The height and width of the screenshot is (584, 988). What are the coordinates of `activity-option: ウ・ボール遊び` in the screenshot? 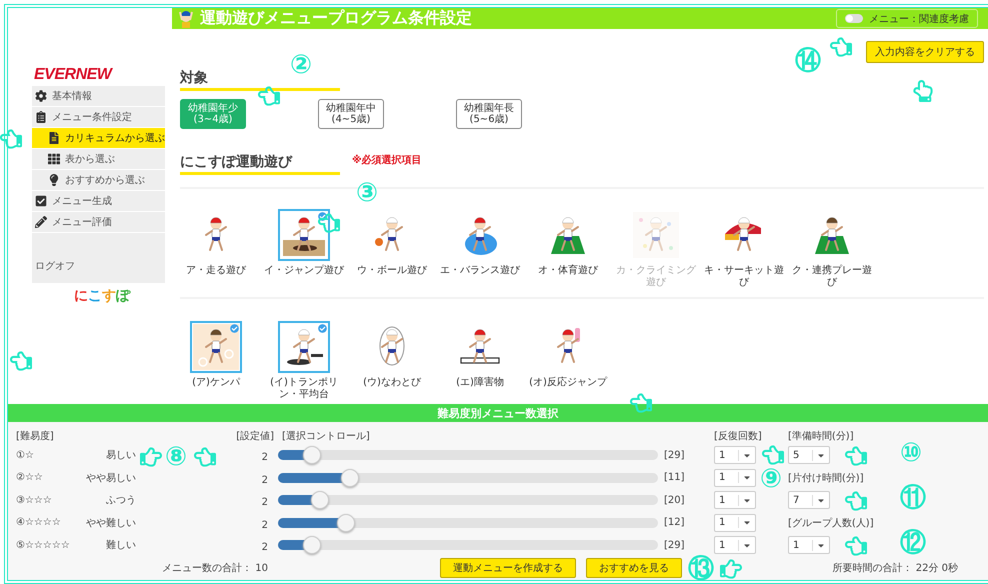 It's located at (392, 249).